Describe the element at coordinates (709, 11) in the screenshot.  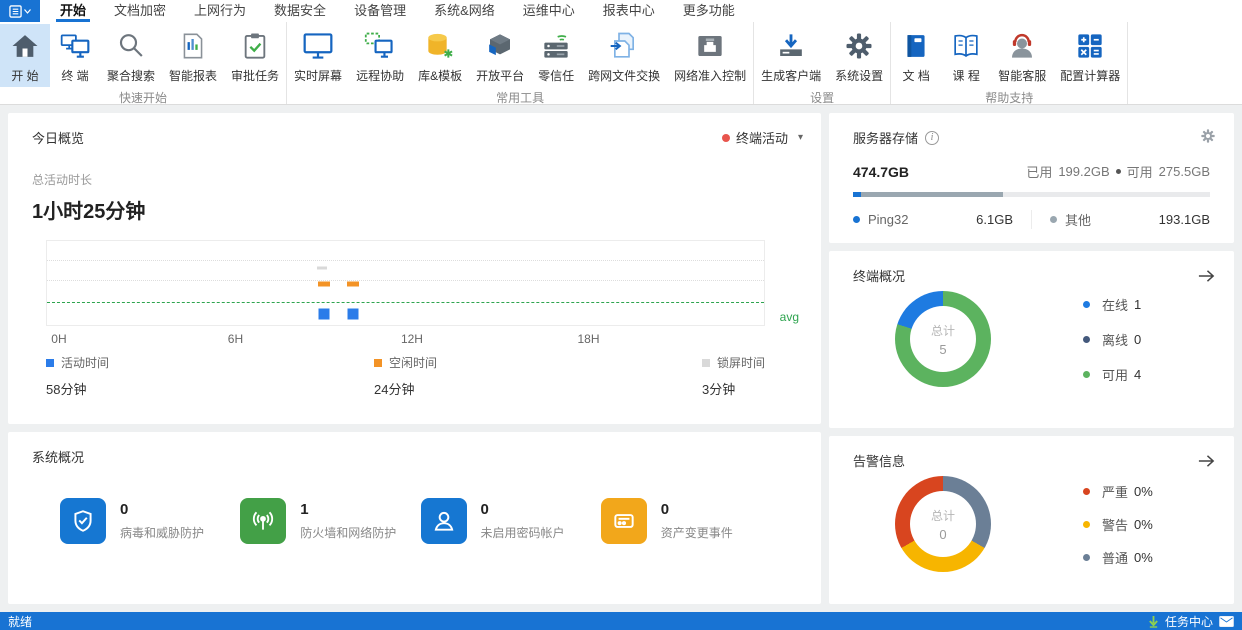
I see `tab-more: 更多功能` at that location.